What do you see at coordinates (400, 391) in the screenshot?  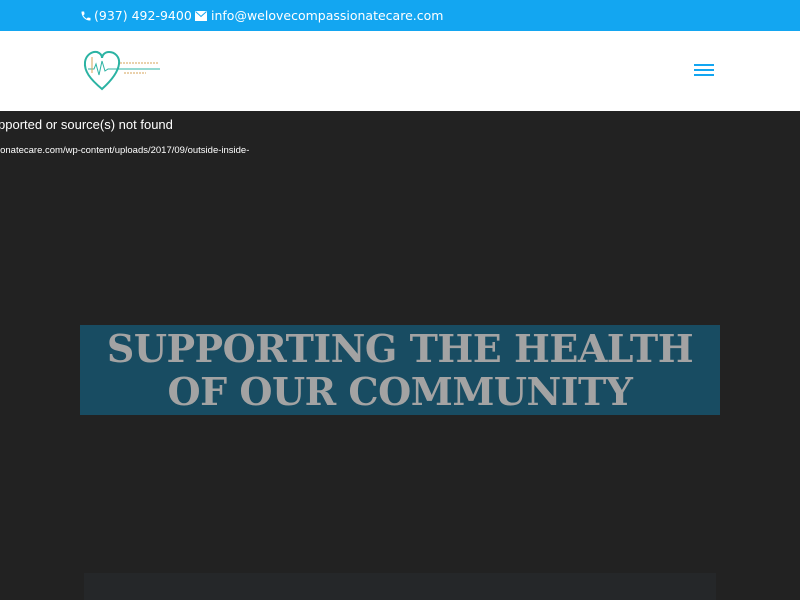 I see `headline-line-2: OF OUR COMMUNITY` at bounding box center [400, 391].